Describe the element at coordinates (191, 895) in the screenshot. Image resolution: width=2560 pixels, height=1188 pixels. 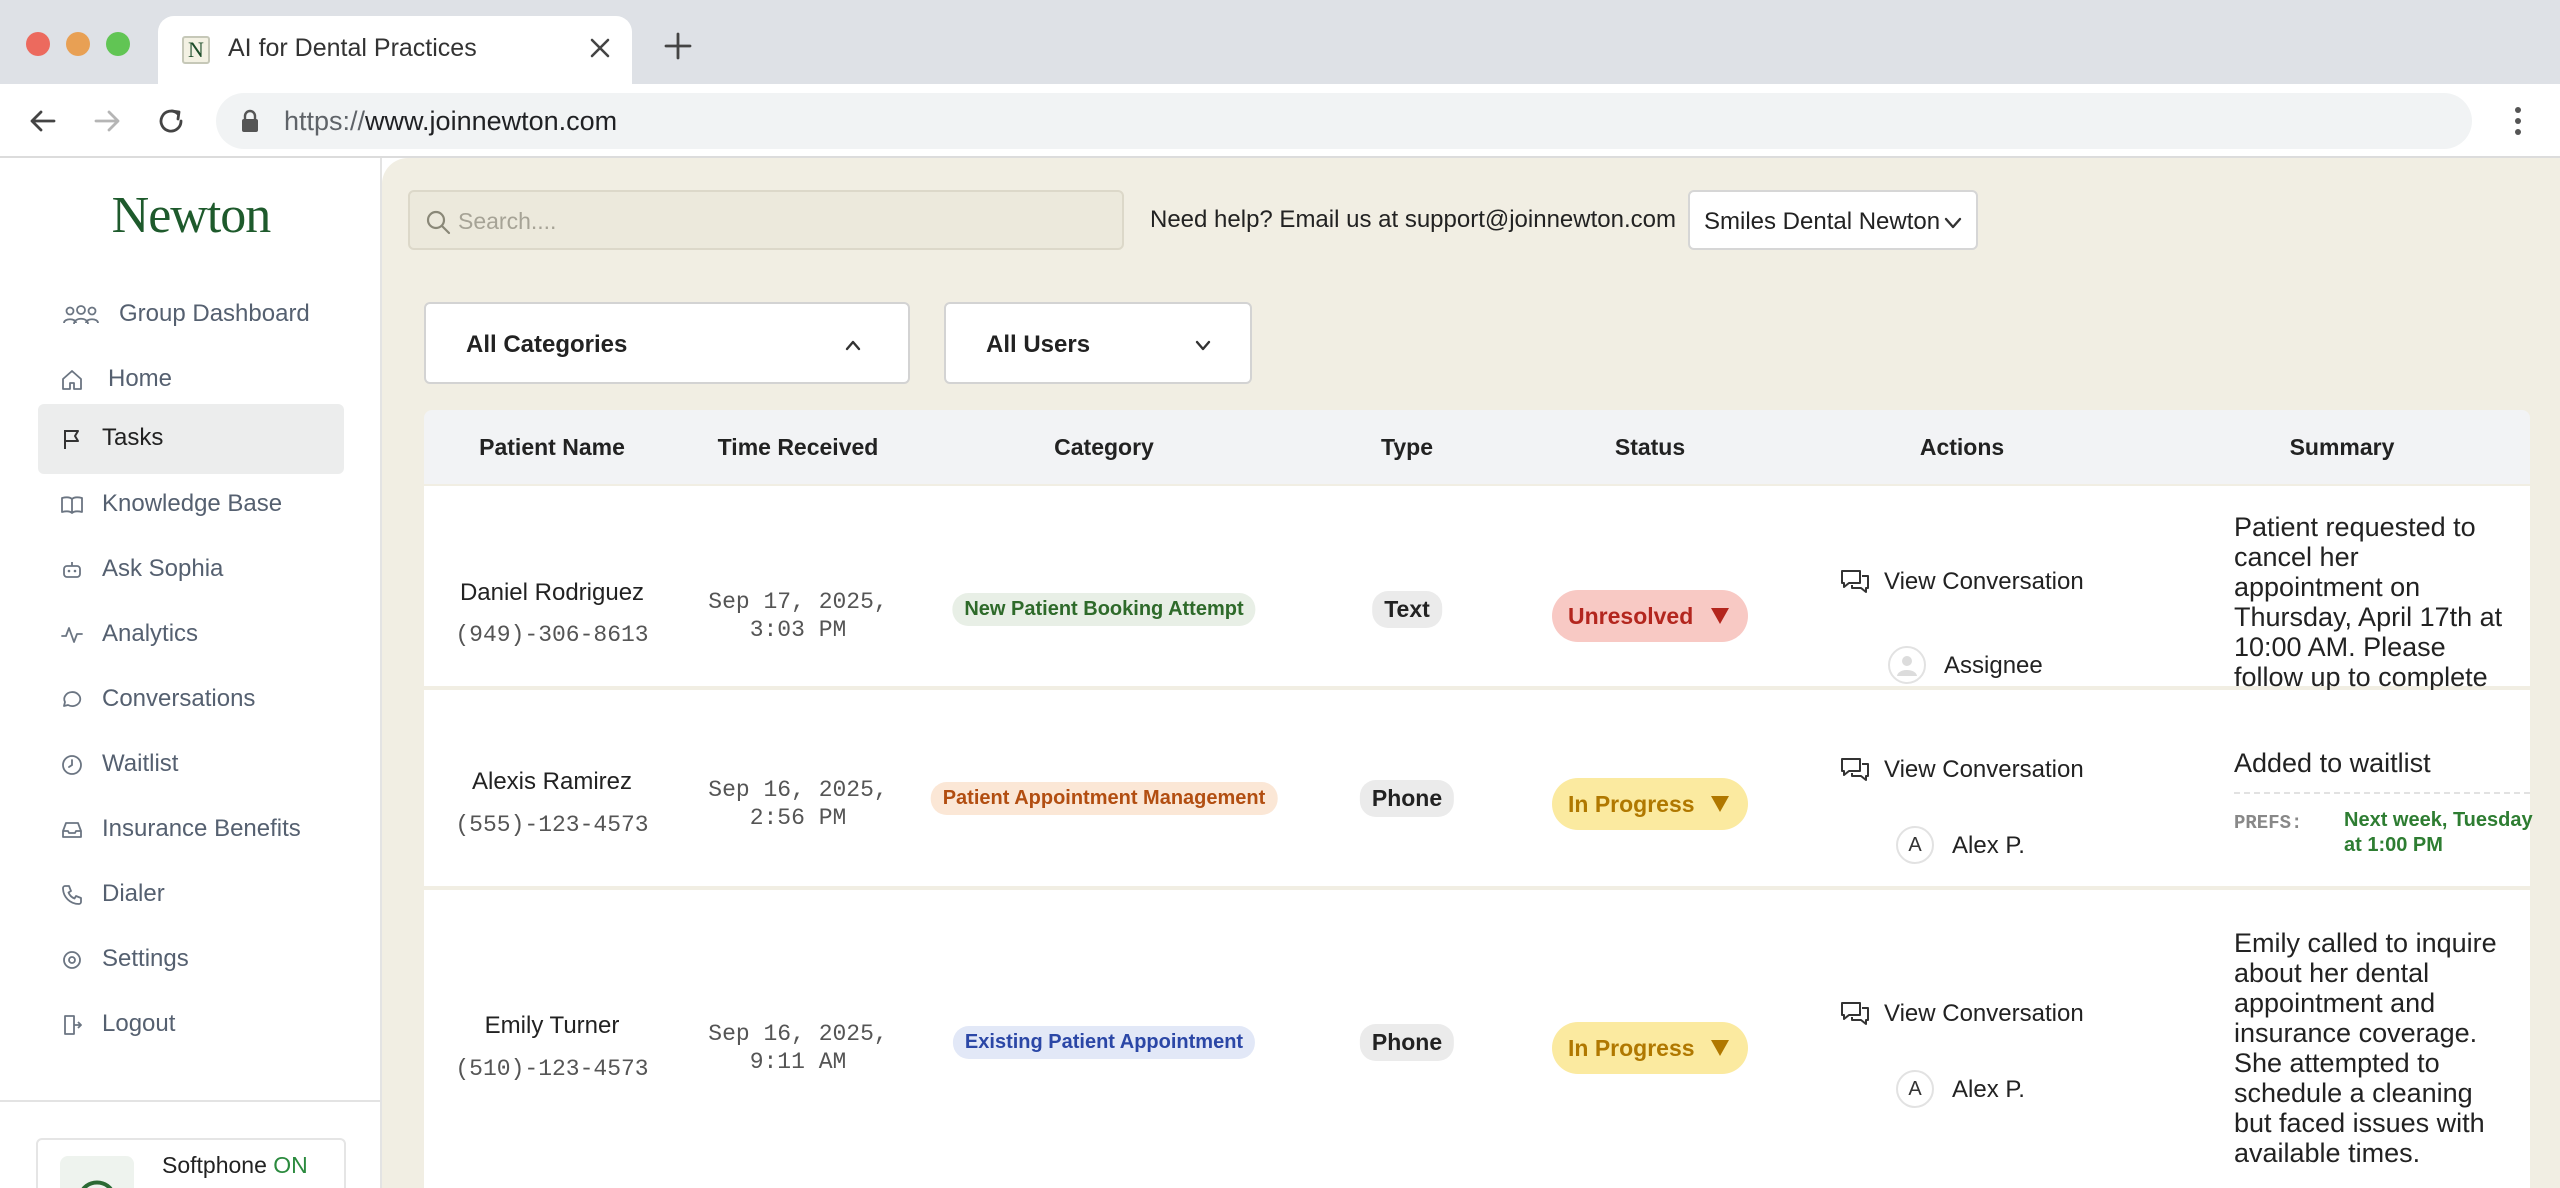
I see `sidebar-item-dialer: Dialer` at that location.